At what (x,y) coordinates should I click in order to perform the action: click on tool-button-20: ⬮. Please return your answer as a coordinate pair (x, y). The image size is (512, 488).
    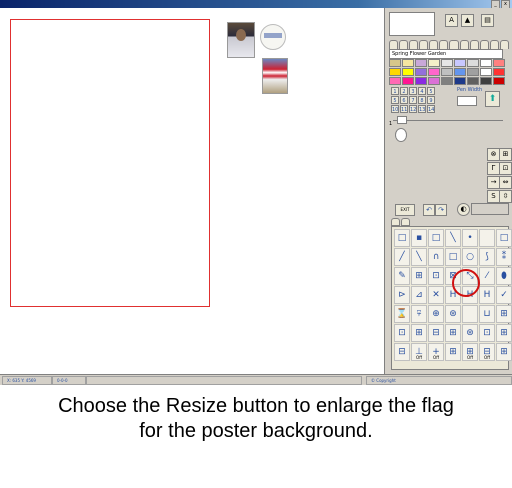
    Looking at the image, I should click on (504, 276).